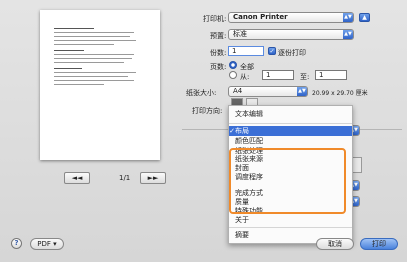 Image resolution: width=407 pixels, height=262 pixels. I want to click on highlight-frame, so click(287, 181).